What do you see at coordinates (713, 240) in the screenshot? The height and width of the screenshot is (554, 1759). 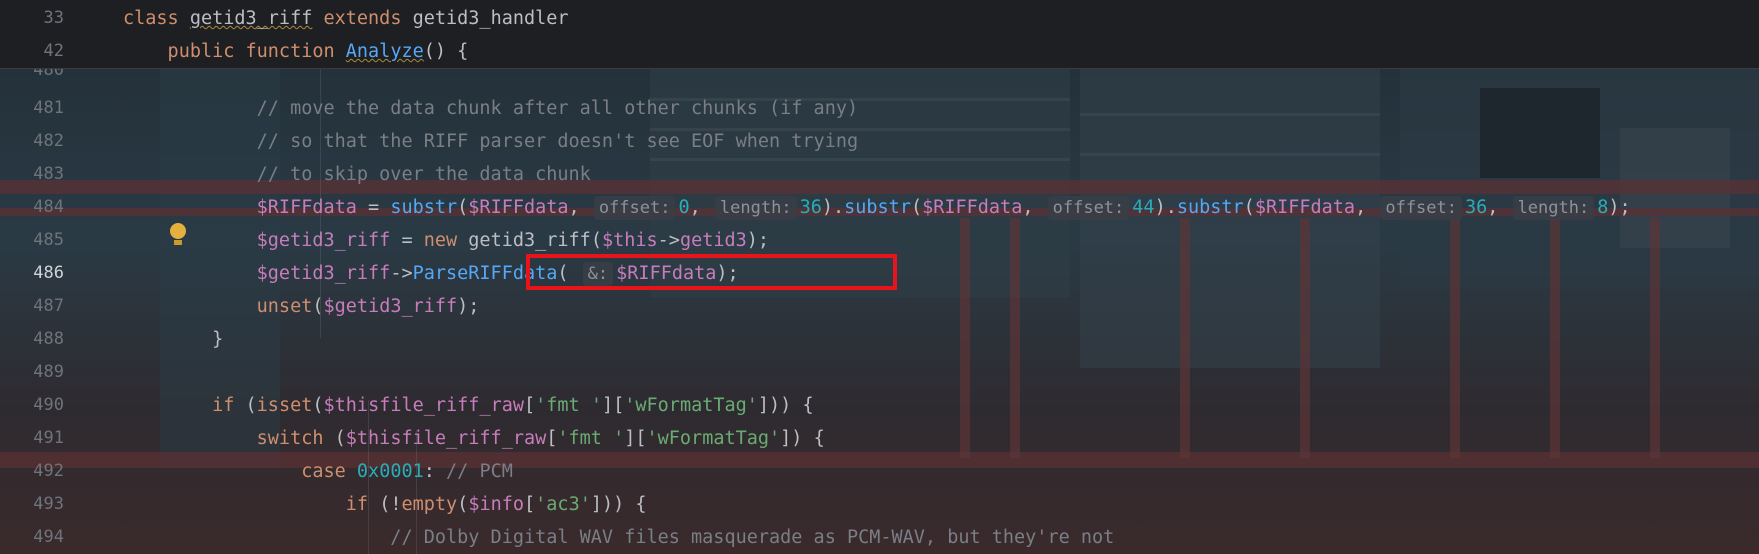 I see `code-token: getid3` at bounding box center [713, 240].